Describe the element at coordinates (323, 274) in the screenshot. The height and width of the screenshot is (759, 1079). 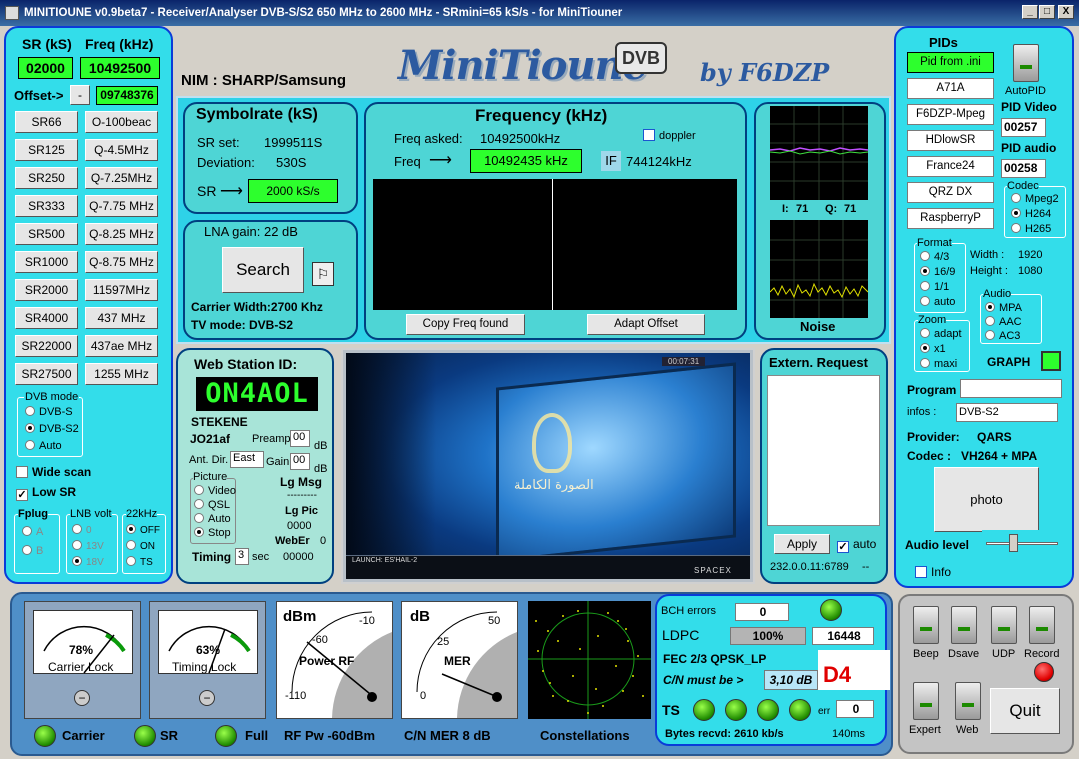
I see `flag-icon: ⚐` at that location.